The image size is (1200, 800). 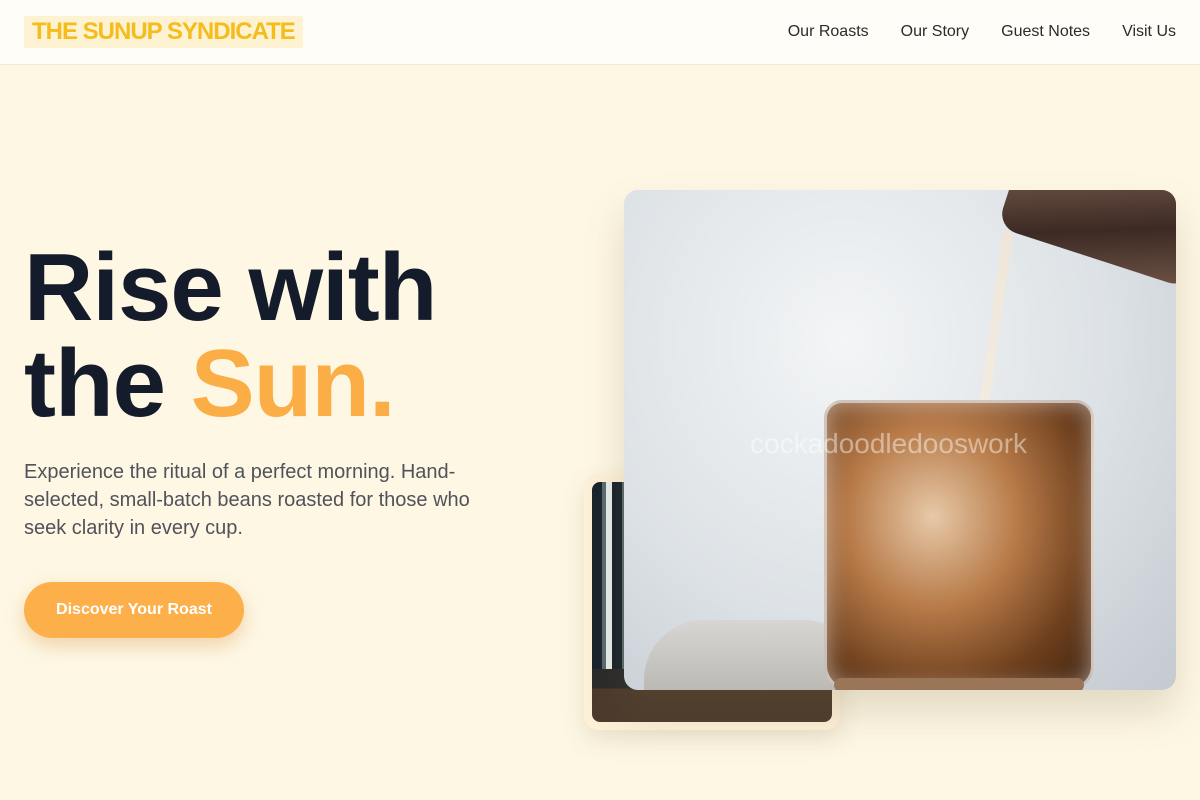 I want to click on saucer-shape, so click(x=959, y=684).